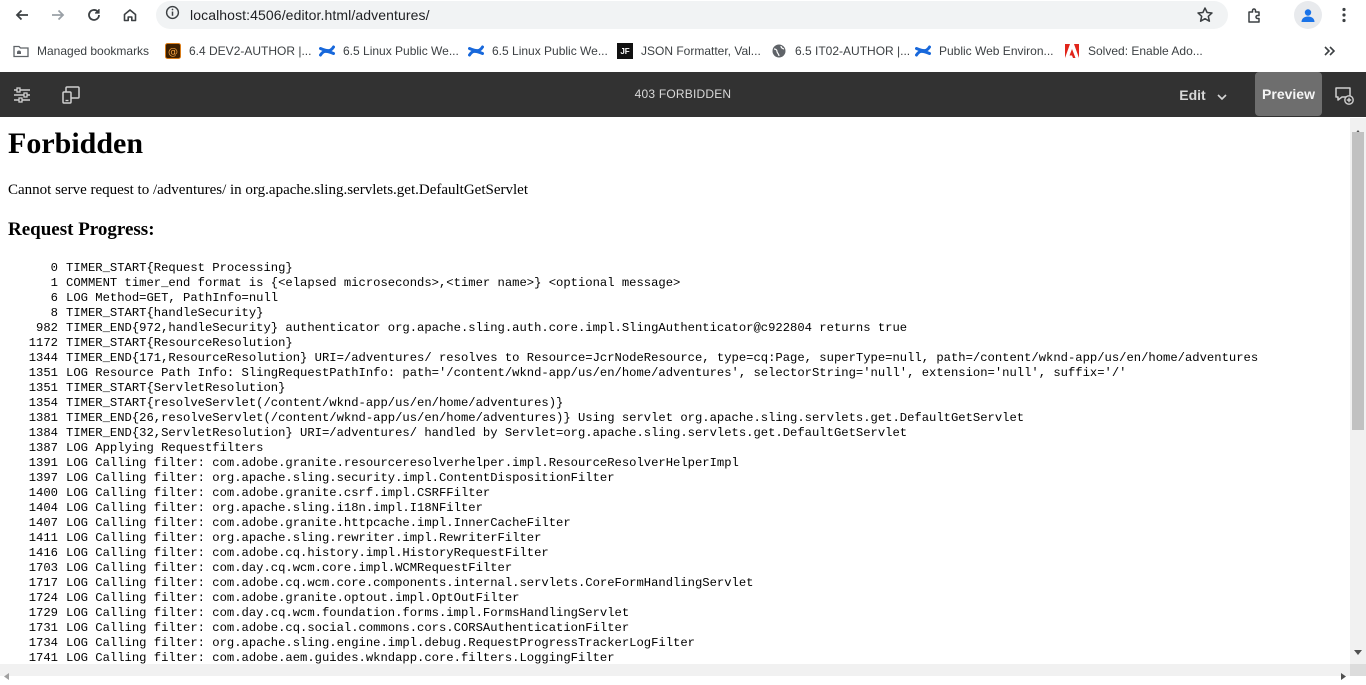 Image resolution: width=1366 pixels, height=685 pixels. I want to click on editor-header: 403 FORBIDDEN Edit, so click(683, 94).